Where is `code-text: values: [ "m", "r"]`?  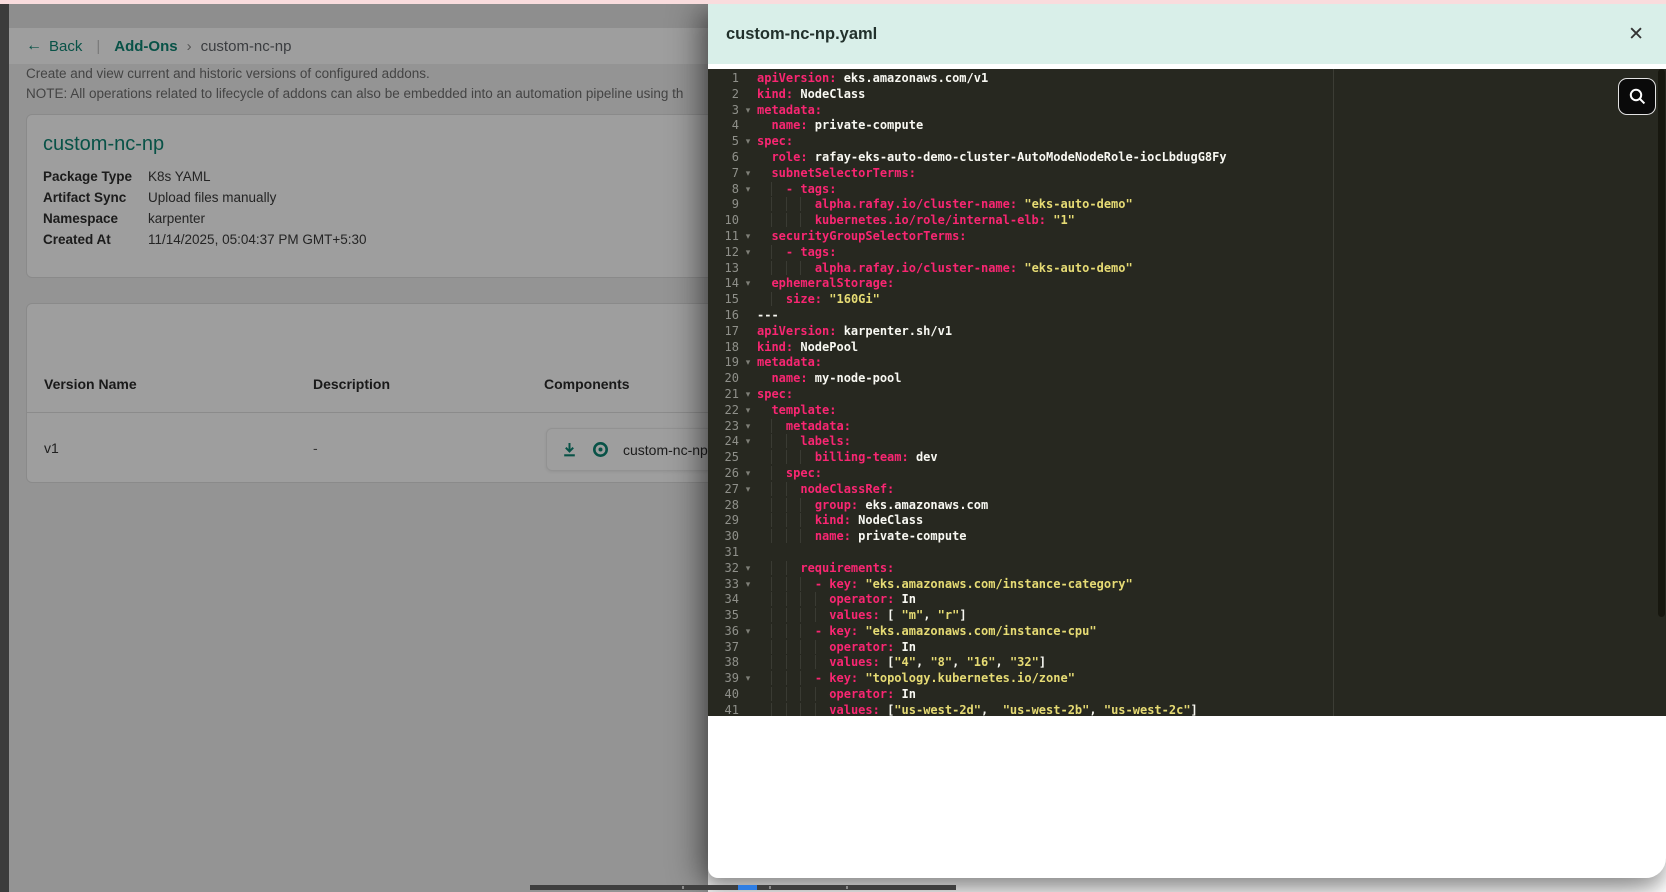
code-text: values: [ "m", "r"] is located at coordinates (862, 616).